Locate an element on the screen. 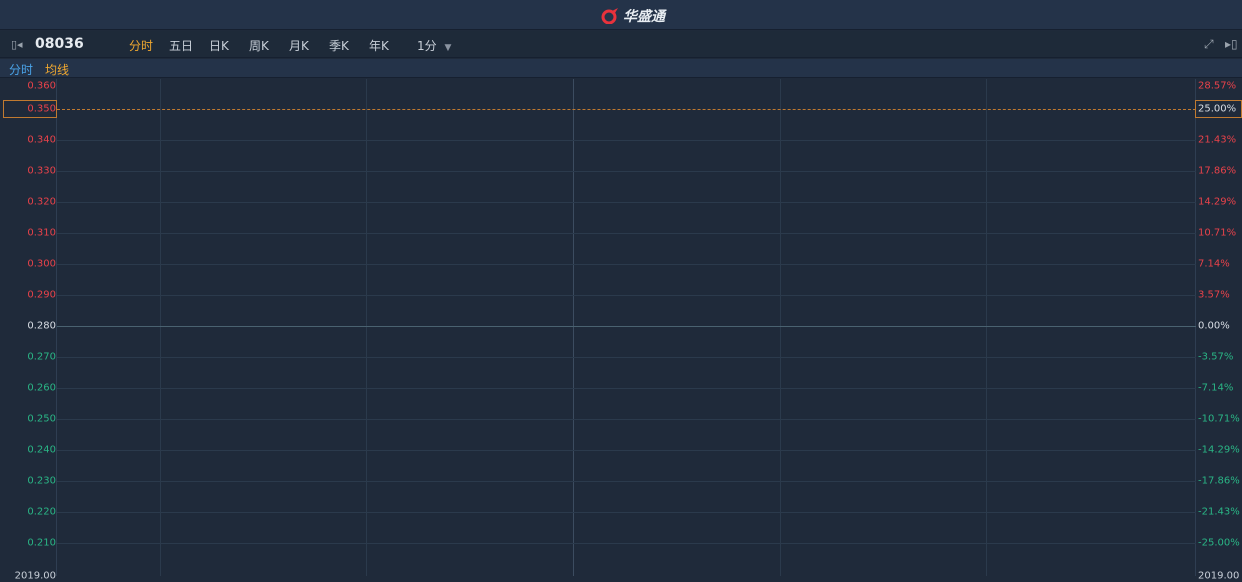 Image resolution: width=1242 pixels, height=582 pixels. interval-value: 1分 is located at coordinates (427, 46).